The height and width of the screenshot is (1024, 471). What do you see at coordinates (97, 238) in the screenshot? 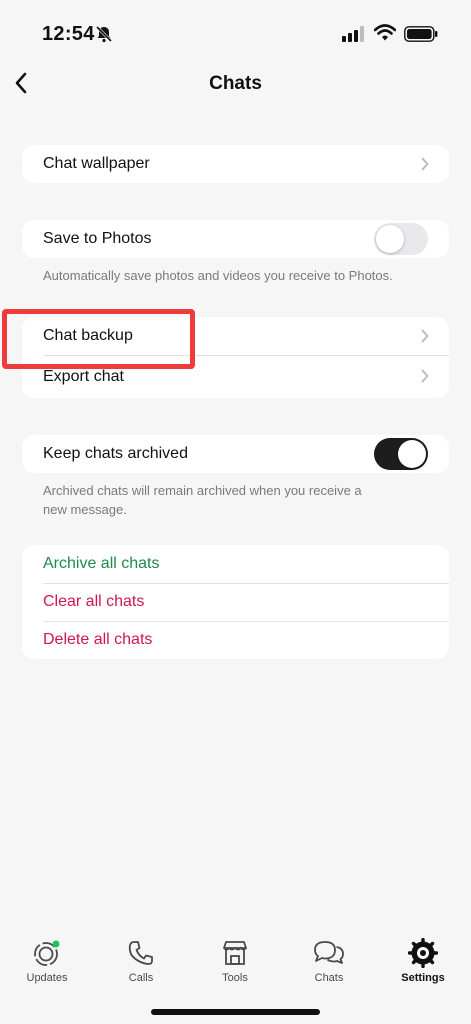
I see `save-to-photos-label: Save to Photos` at bounding box center [97, 238].